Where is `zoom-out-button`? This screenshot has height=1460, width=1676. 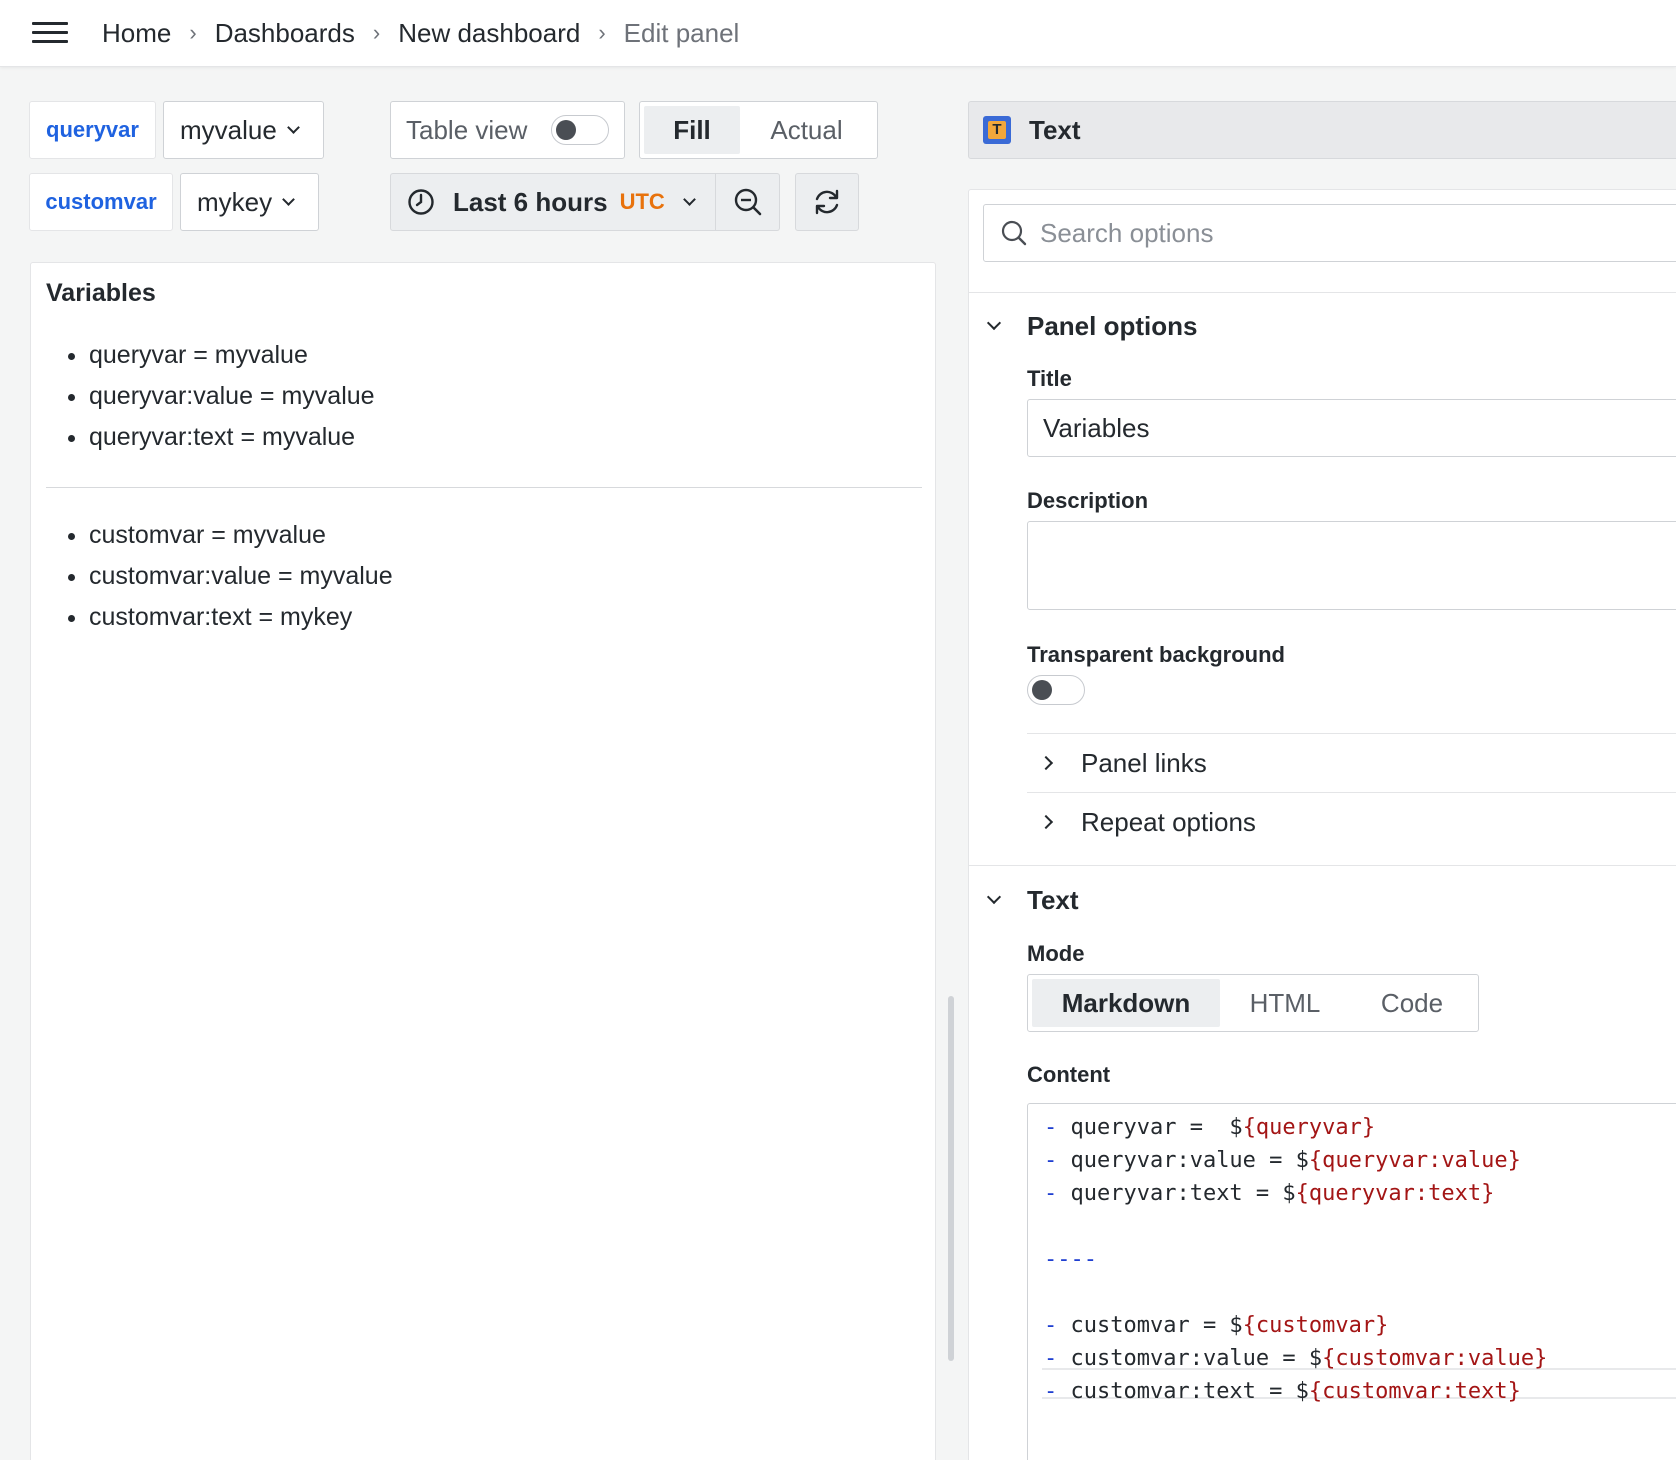
zoom-out-button is located at coordinates (748, 202).